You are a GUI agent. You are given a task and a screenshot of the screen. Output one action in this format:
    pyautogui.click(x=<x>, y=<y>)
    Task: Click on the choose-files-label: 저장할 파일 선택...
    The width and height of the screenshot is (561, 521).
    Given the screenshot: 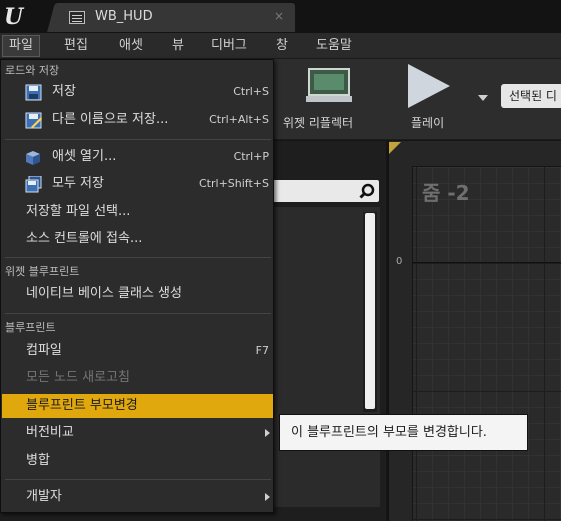 What is the action you would take?
    pyautogui.click(x=78, y=211)
    